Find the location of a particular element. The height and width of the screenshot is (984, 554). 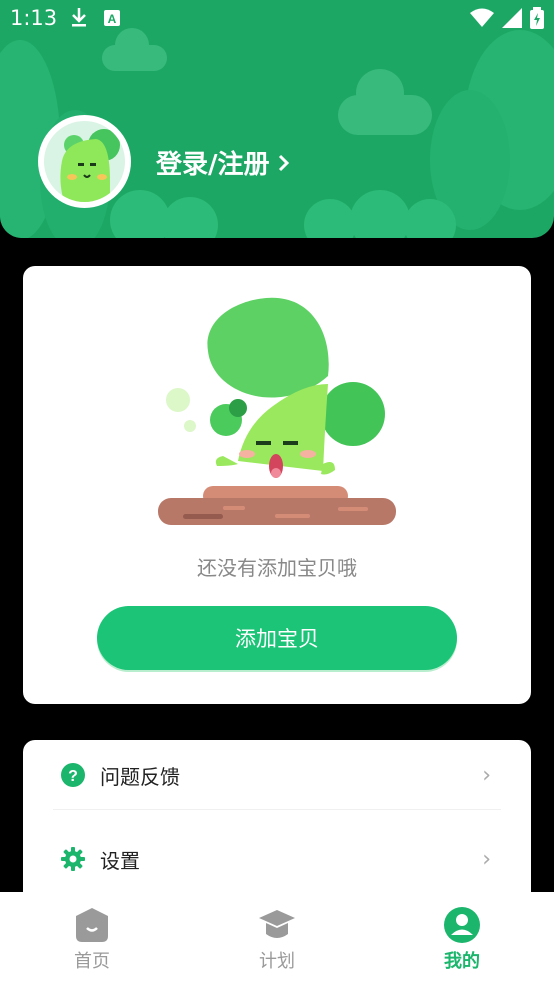

avatar is located at coordinates (84, 161).